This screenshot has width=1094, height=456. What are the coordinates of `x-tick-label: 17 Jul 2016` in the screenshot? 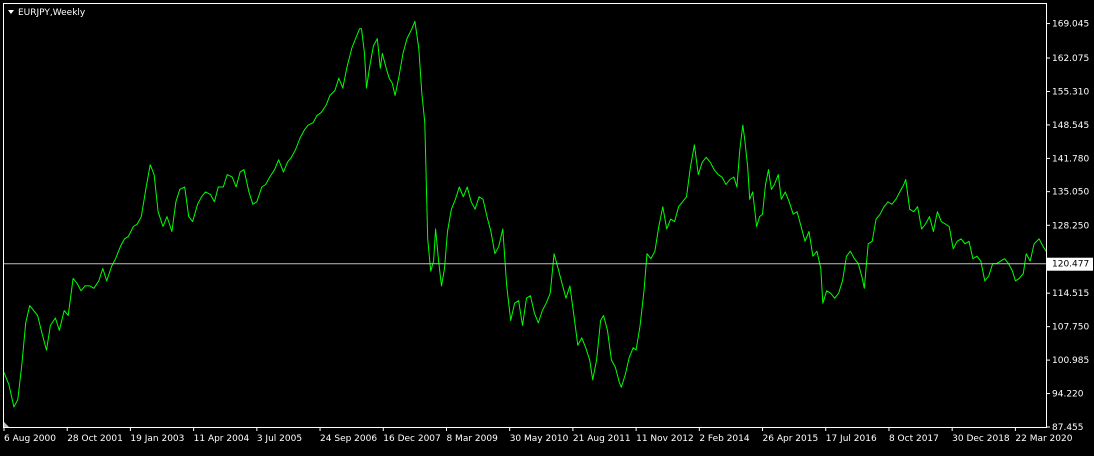 It's located at (851, 439).